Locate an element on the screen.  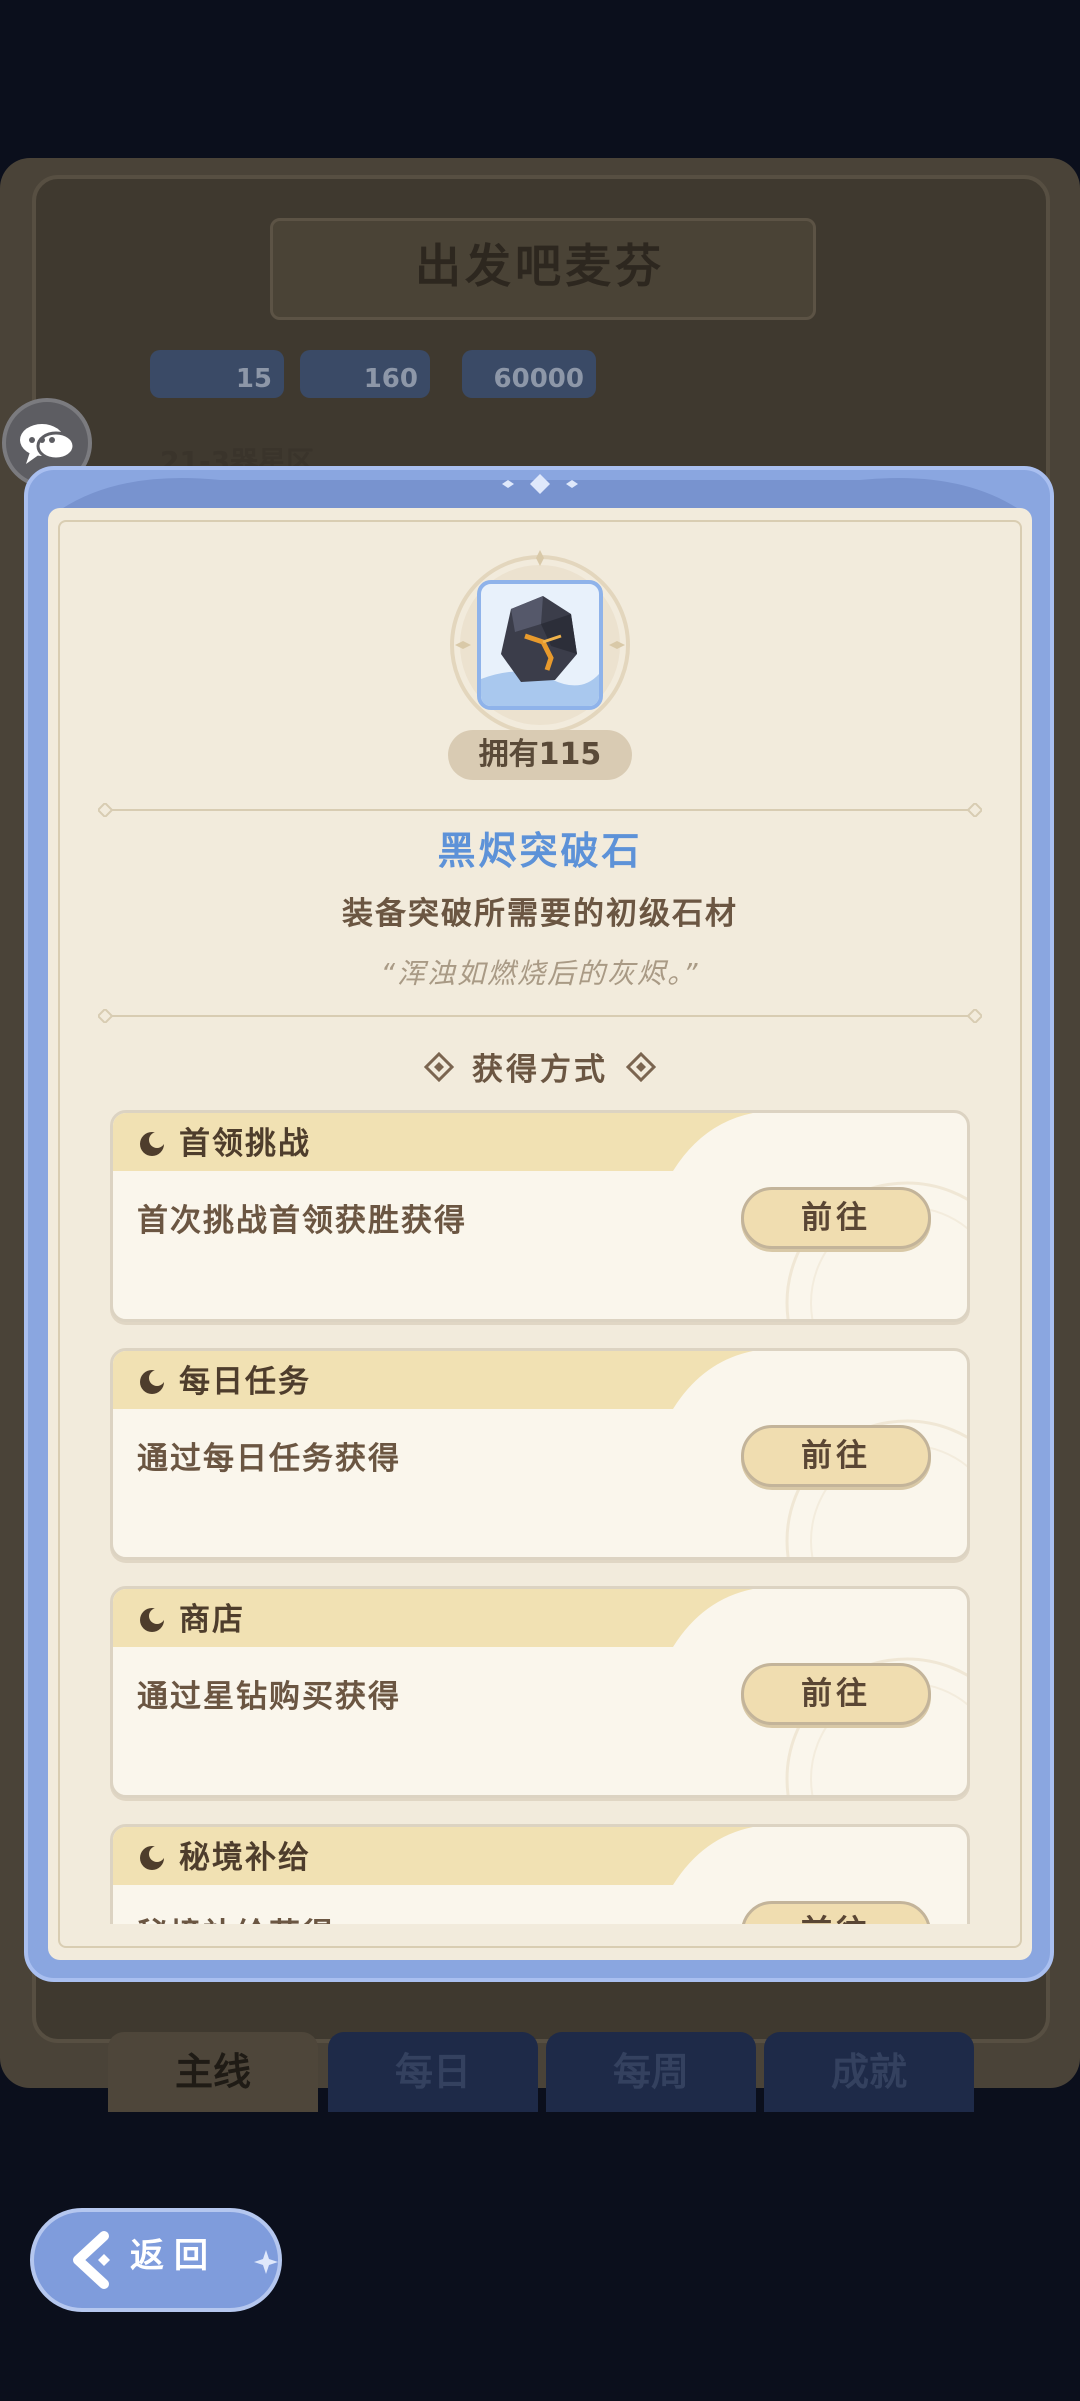
sources-title: 获得方式 is located at coordinates (540, 1070).